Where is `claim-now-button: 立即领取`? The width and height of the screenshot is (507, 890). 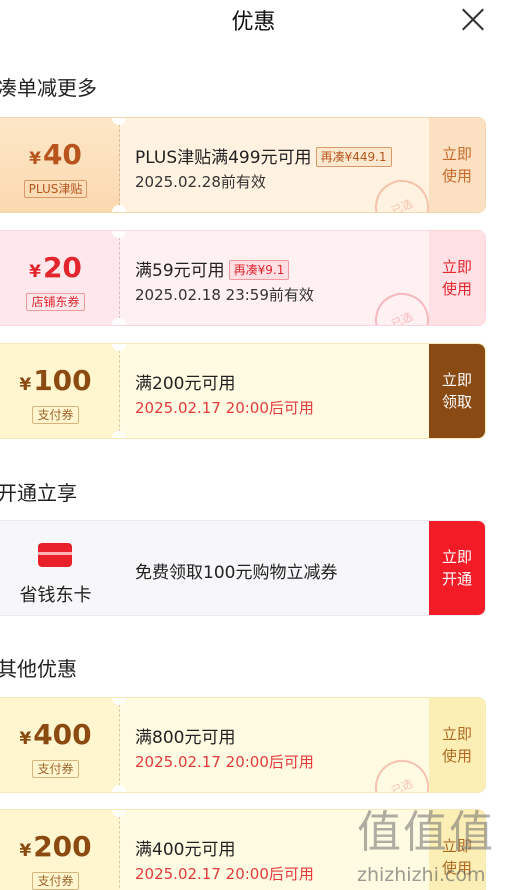 claim-now-button: 立即领取 is located at coordinates (457, 391).